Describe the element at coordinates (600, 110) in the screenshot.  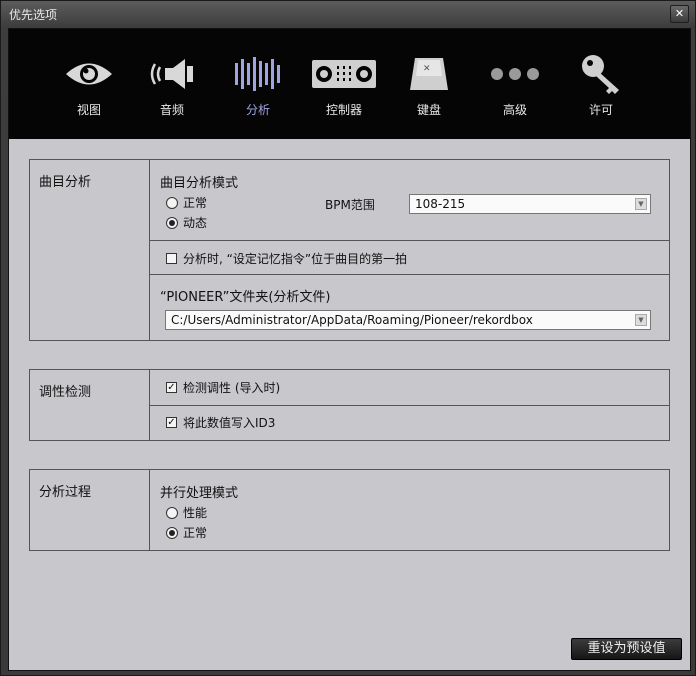
I see `tab-license-label: 许可` at that location.